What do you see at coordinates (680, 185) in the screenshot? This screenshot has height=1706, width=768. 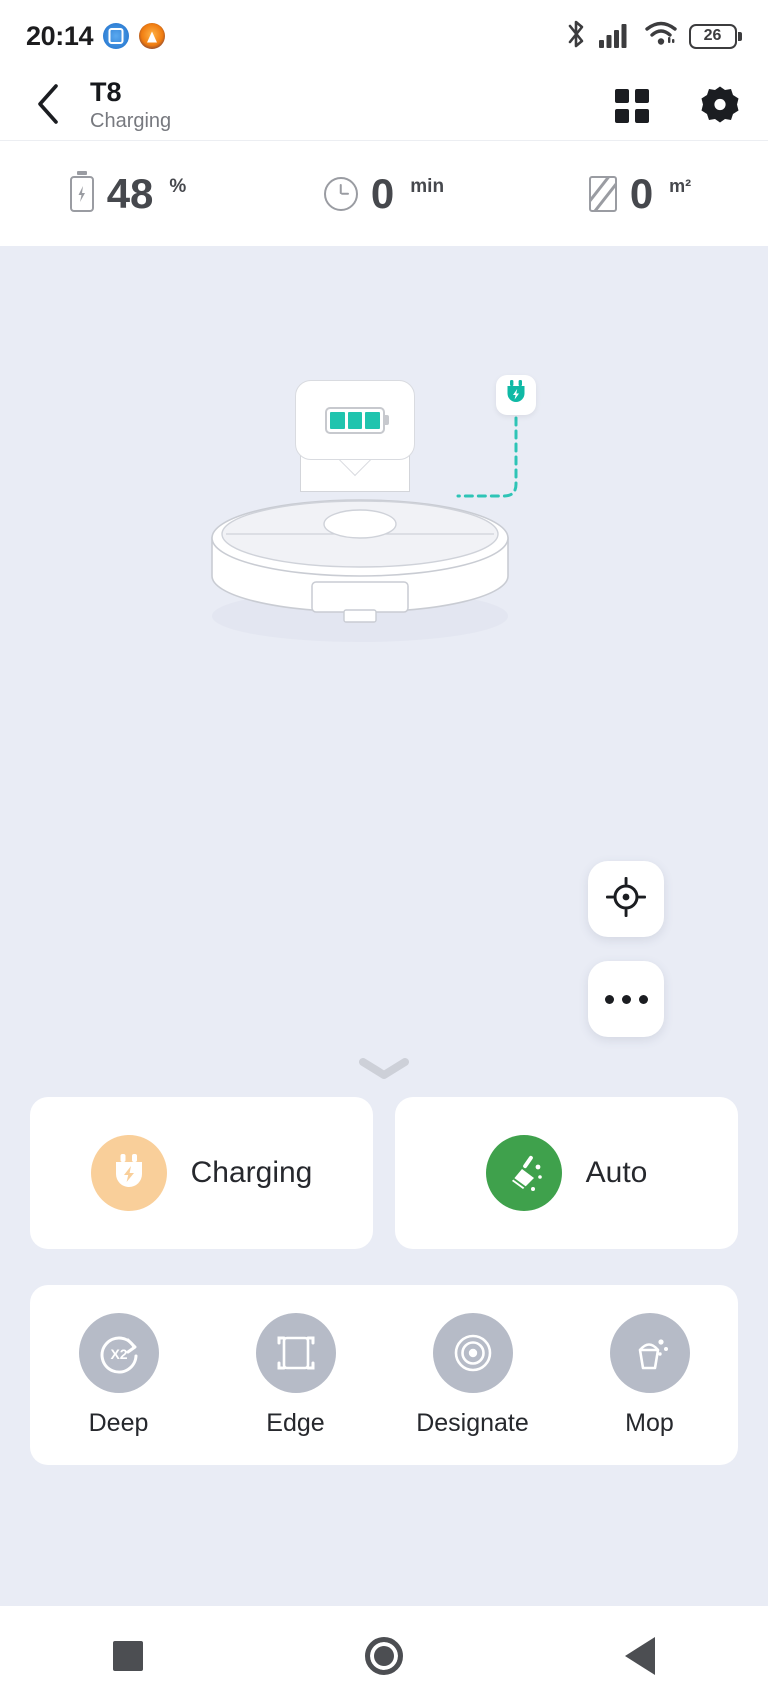 I see `stat-area-unit: m²` at bounding box center [680, 185].